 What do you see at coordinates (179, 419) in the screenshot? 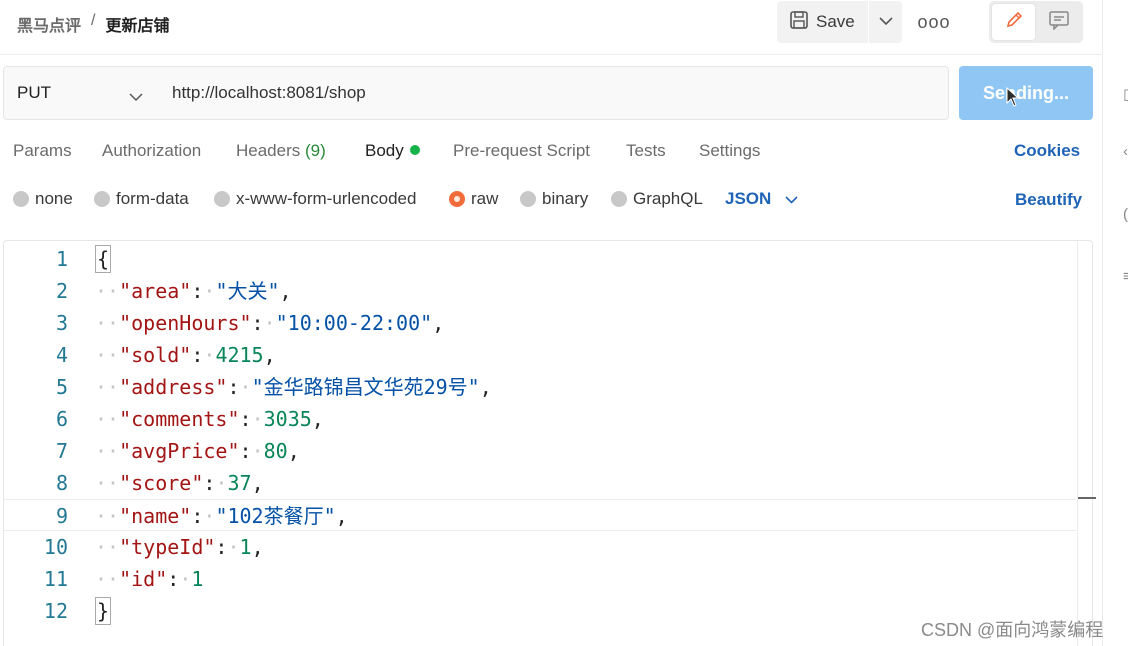
I see `json-key: "comments"` at bounding box center [179, 419].